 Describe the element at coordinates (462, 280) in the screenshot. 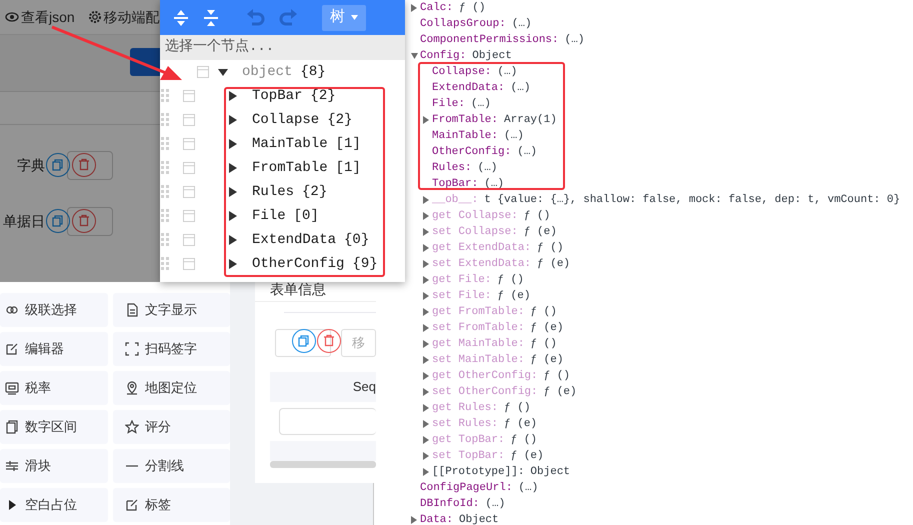

I see `property-key: get File:` at that location.